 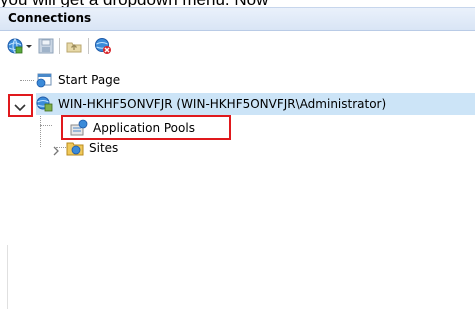 I want to click on connections-header: Connections, so click(x=237, y=19).